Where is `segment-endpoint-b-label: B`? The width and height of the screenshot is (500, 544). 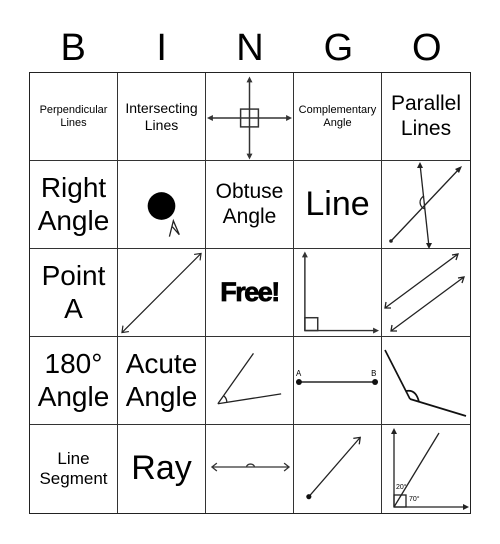 segment-endpoint-b-label: B is located at coordinates (373, 373).